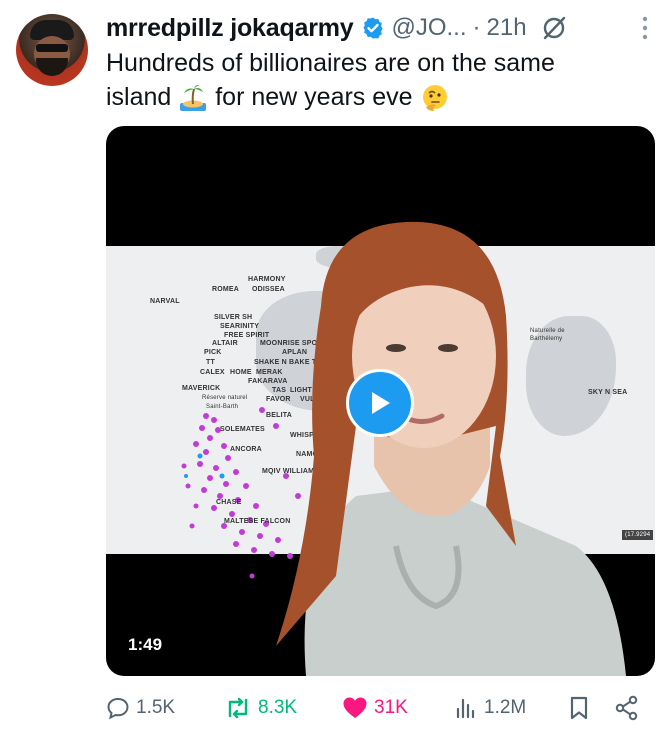 Image resolution: width=672 pixels, height=732 pixels. Describe the element at coordinates (52, 67) in the screenshot. I see `avatar-beard` at that location.